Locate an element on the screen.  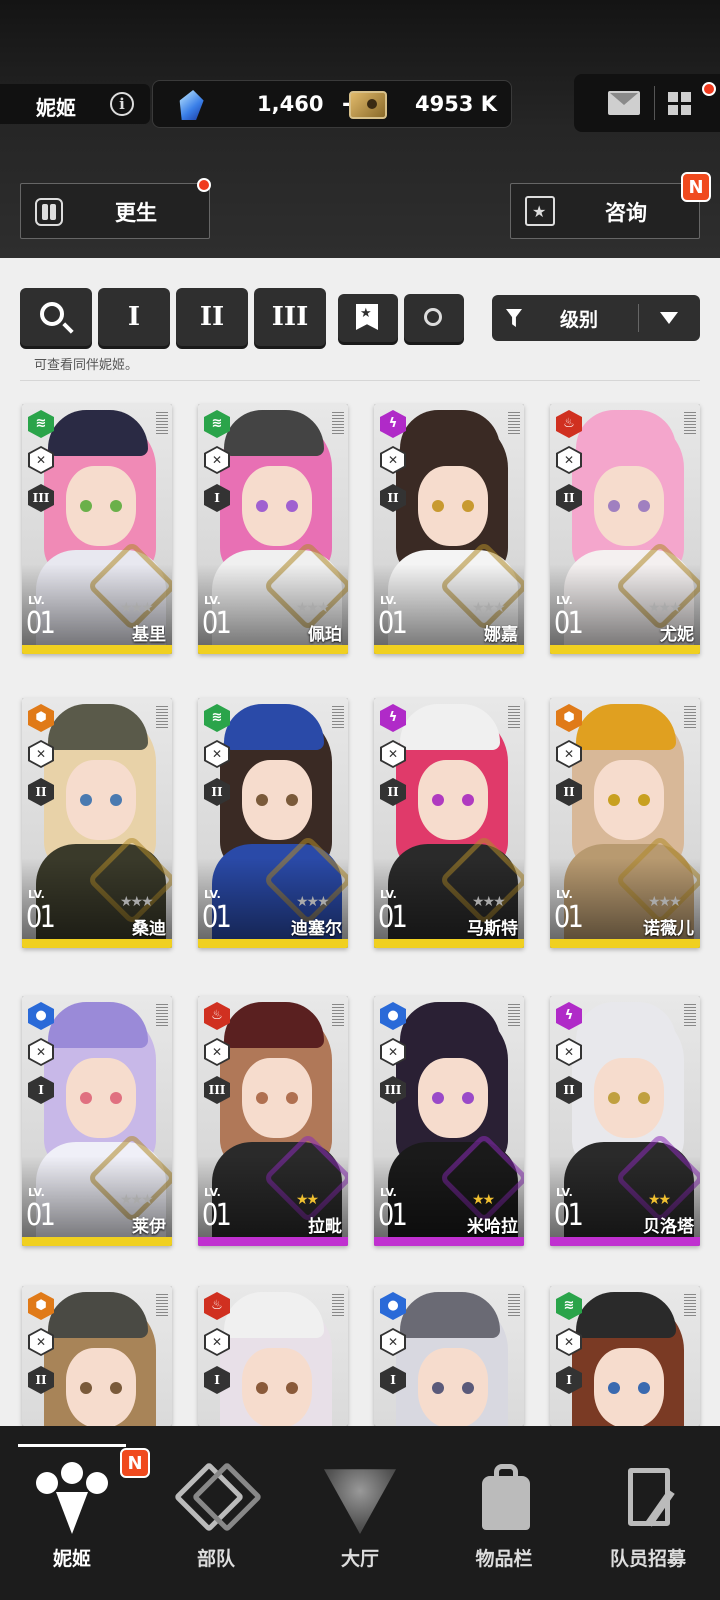
character-name: 佩珀 is located at coordinates (325, 635).